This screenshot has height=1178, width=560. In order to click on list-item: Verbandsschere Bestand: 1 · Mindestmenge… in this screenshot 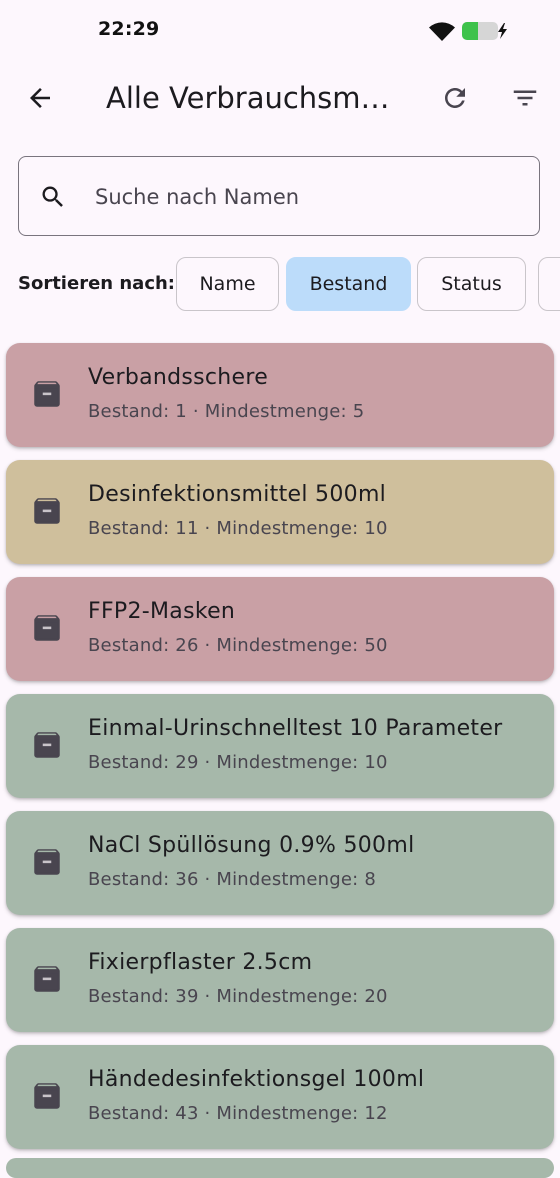, I will do `click(280, 395)`.